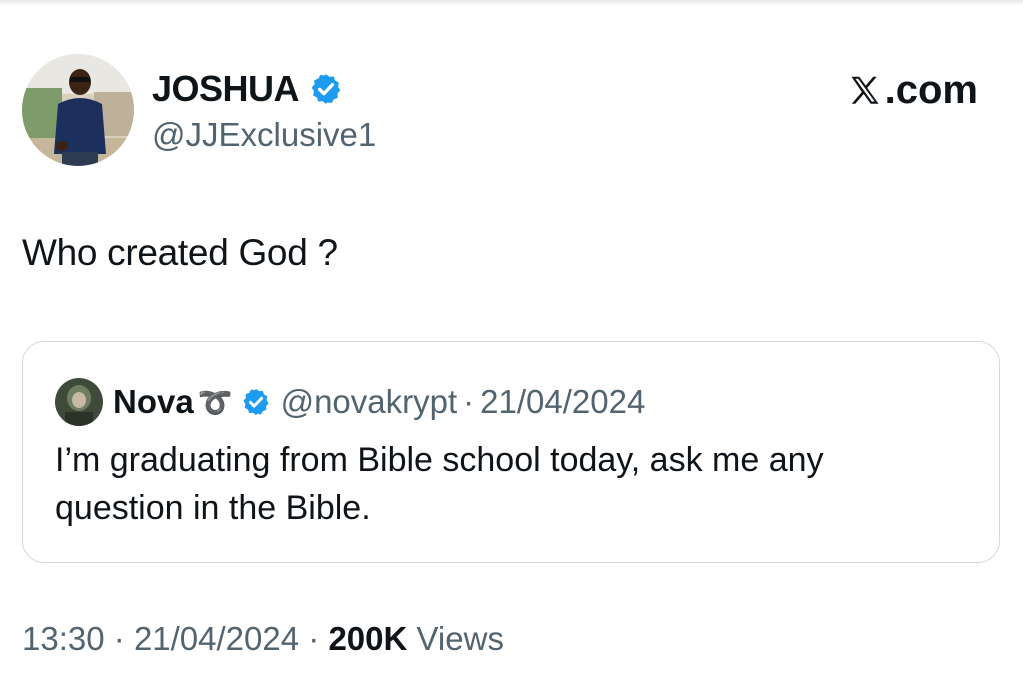  Describe the element at coordinates (63, 638) in the screenshot. I see `tweet-time: 13:30` at that location.